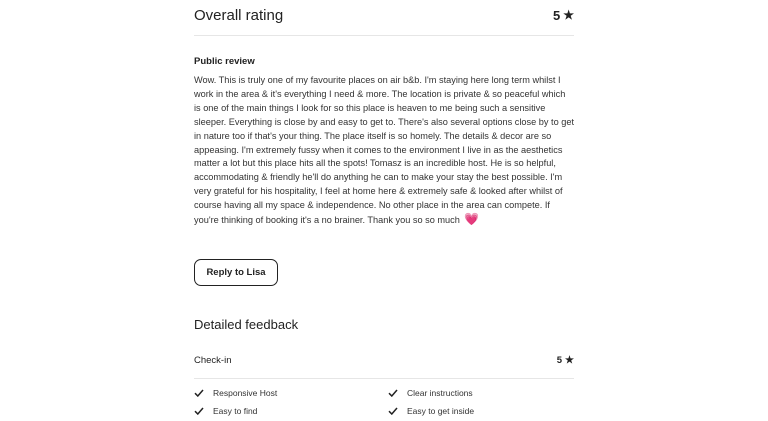  Describe the element at coordinates (224, 61) in the screenshot. I see `public-review-heading: Public review` at that location.